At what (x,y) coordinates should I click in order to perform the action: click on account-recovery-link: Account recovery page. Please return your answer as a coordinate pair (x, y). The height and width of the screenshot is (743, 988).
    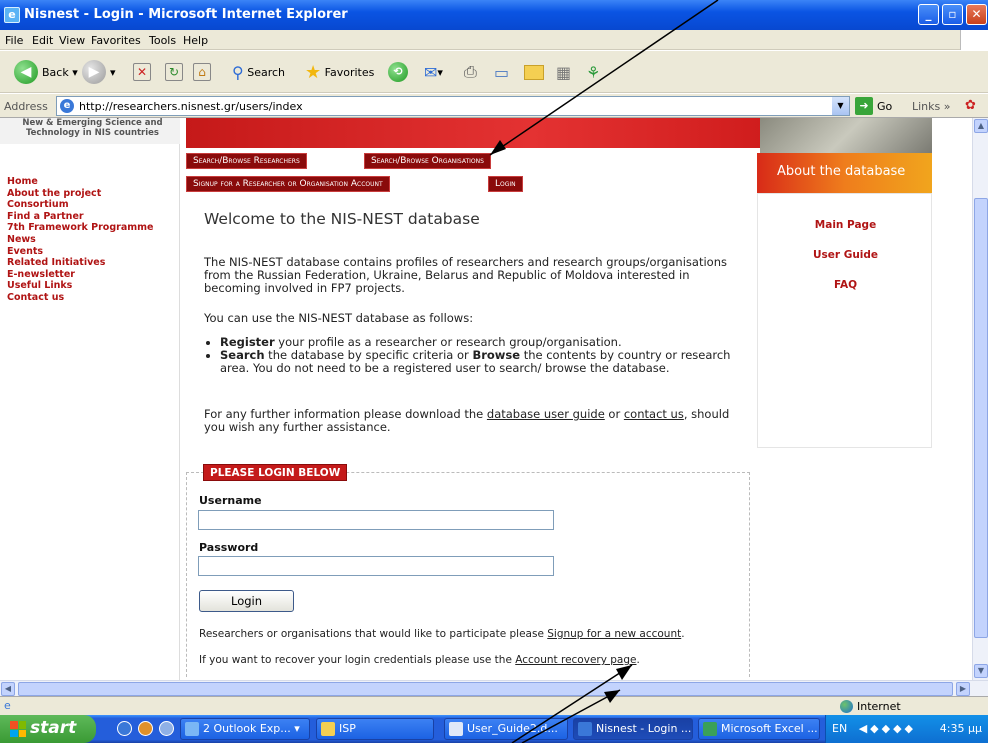
    Looking at the image, I should click on (575, 660).